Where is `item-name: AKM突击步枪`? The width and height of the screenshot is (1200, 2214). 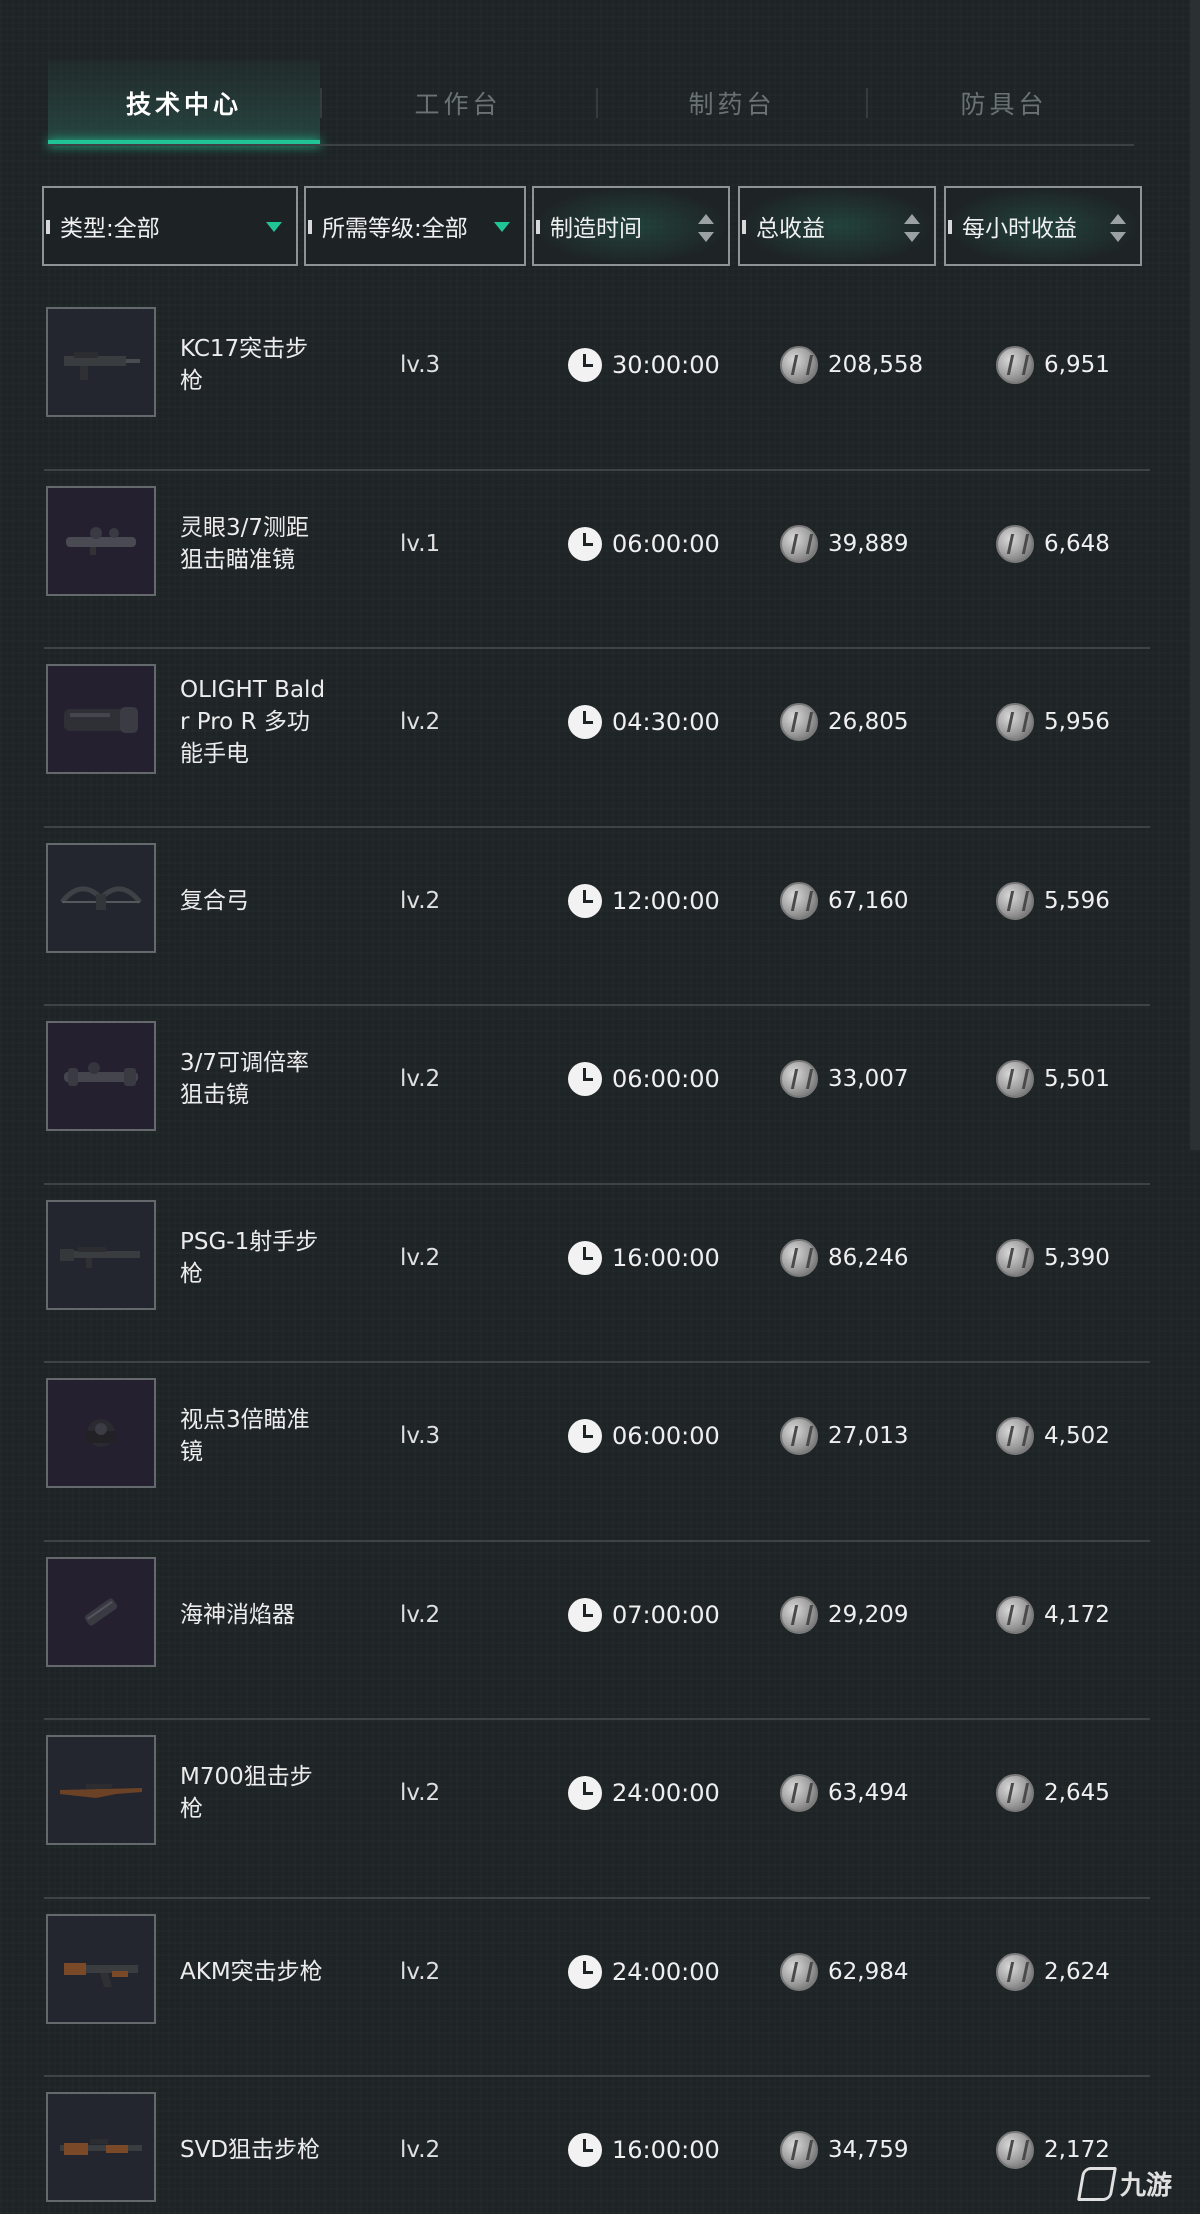 item-name: AKM突击步枪 is located at coordinates (251, 1971).